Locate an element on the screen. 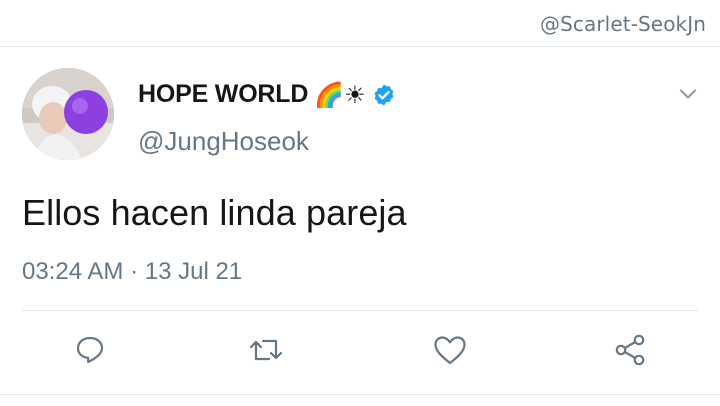  watermark-text: @Scarlet-SeokJn is located at coordinates (623, 24).